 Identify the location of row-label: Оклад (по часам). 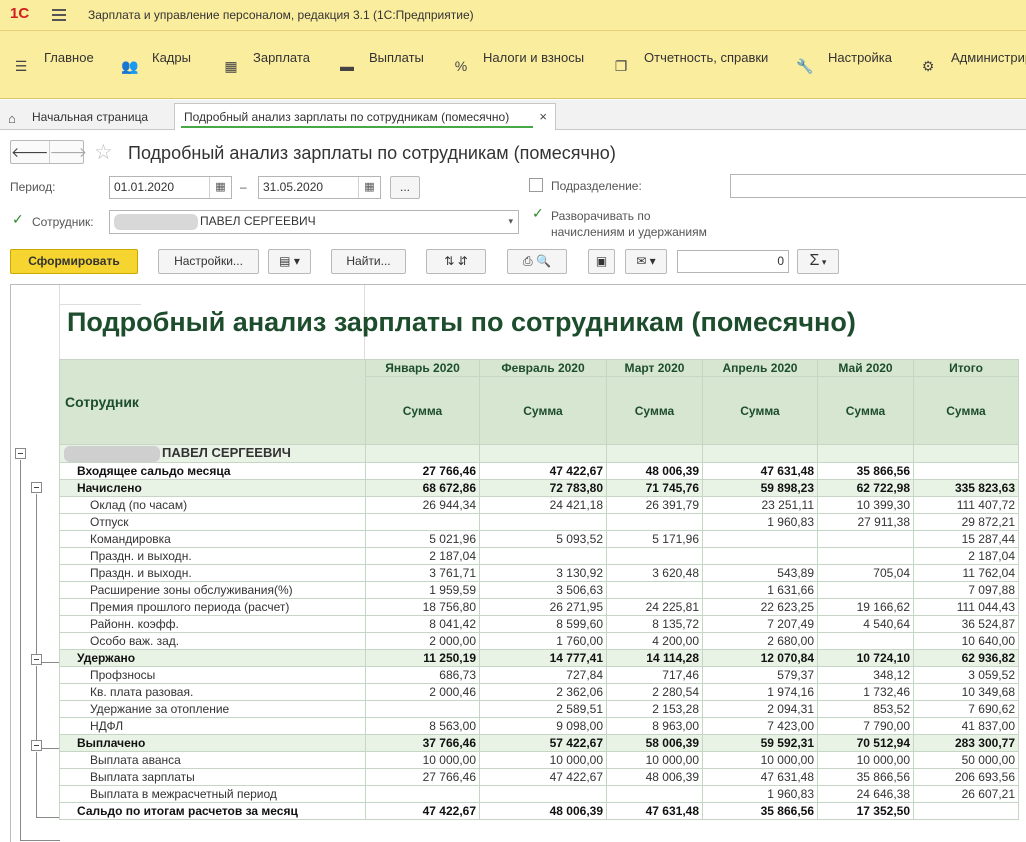
(212, 504).